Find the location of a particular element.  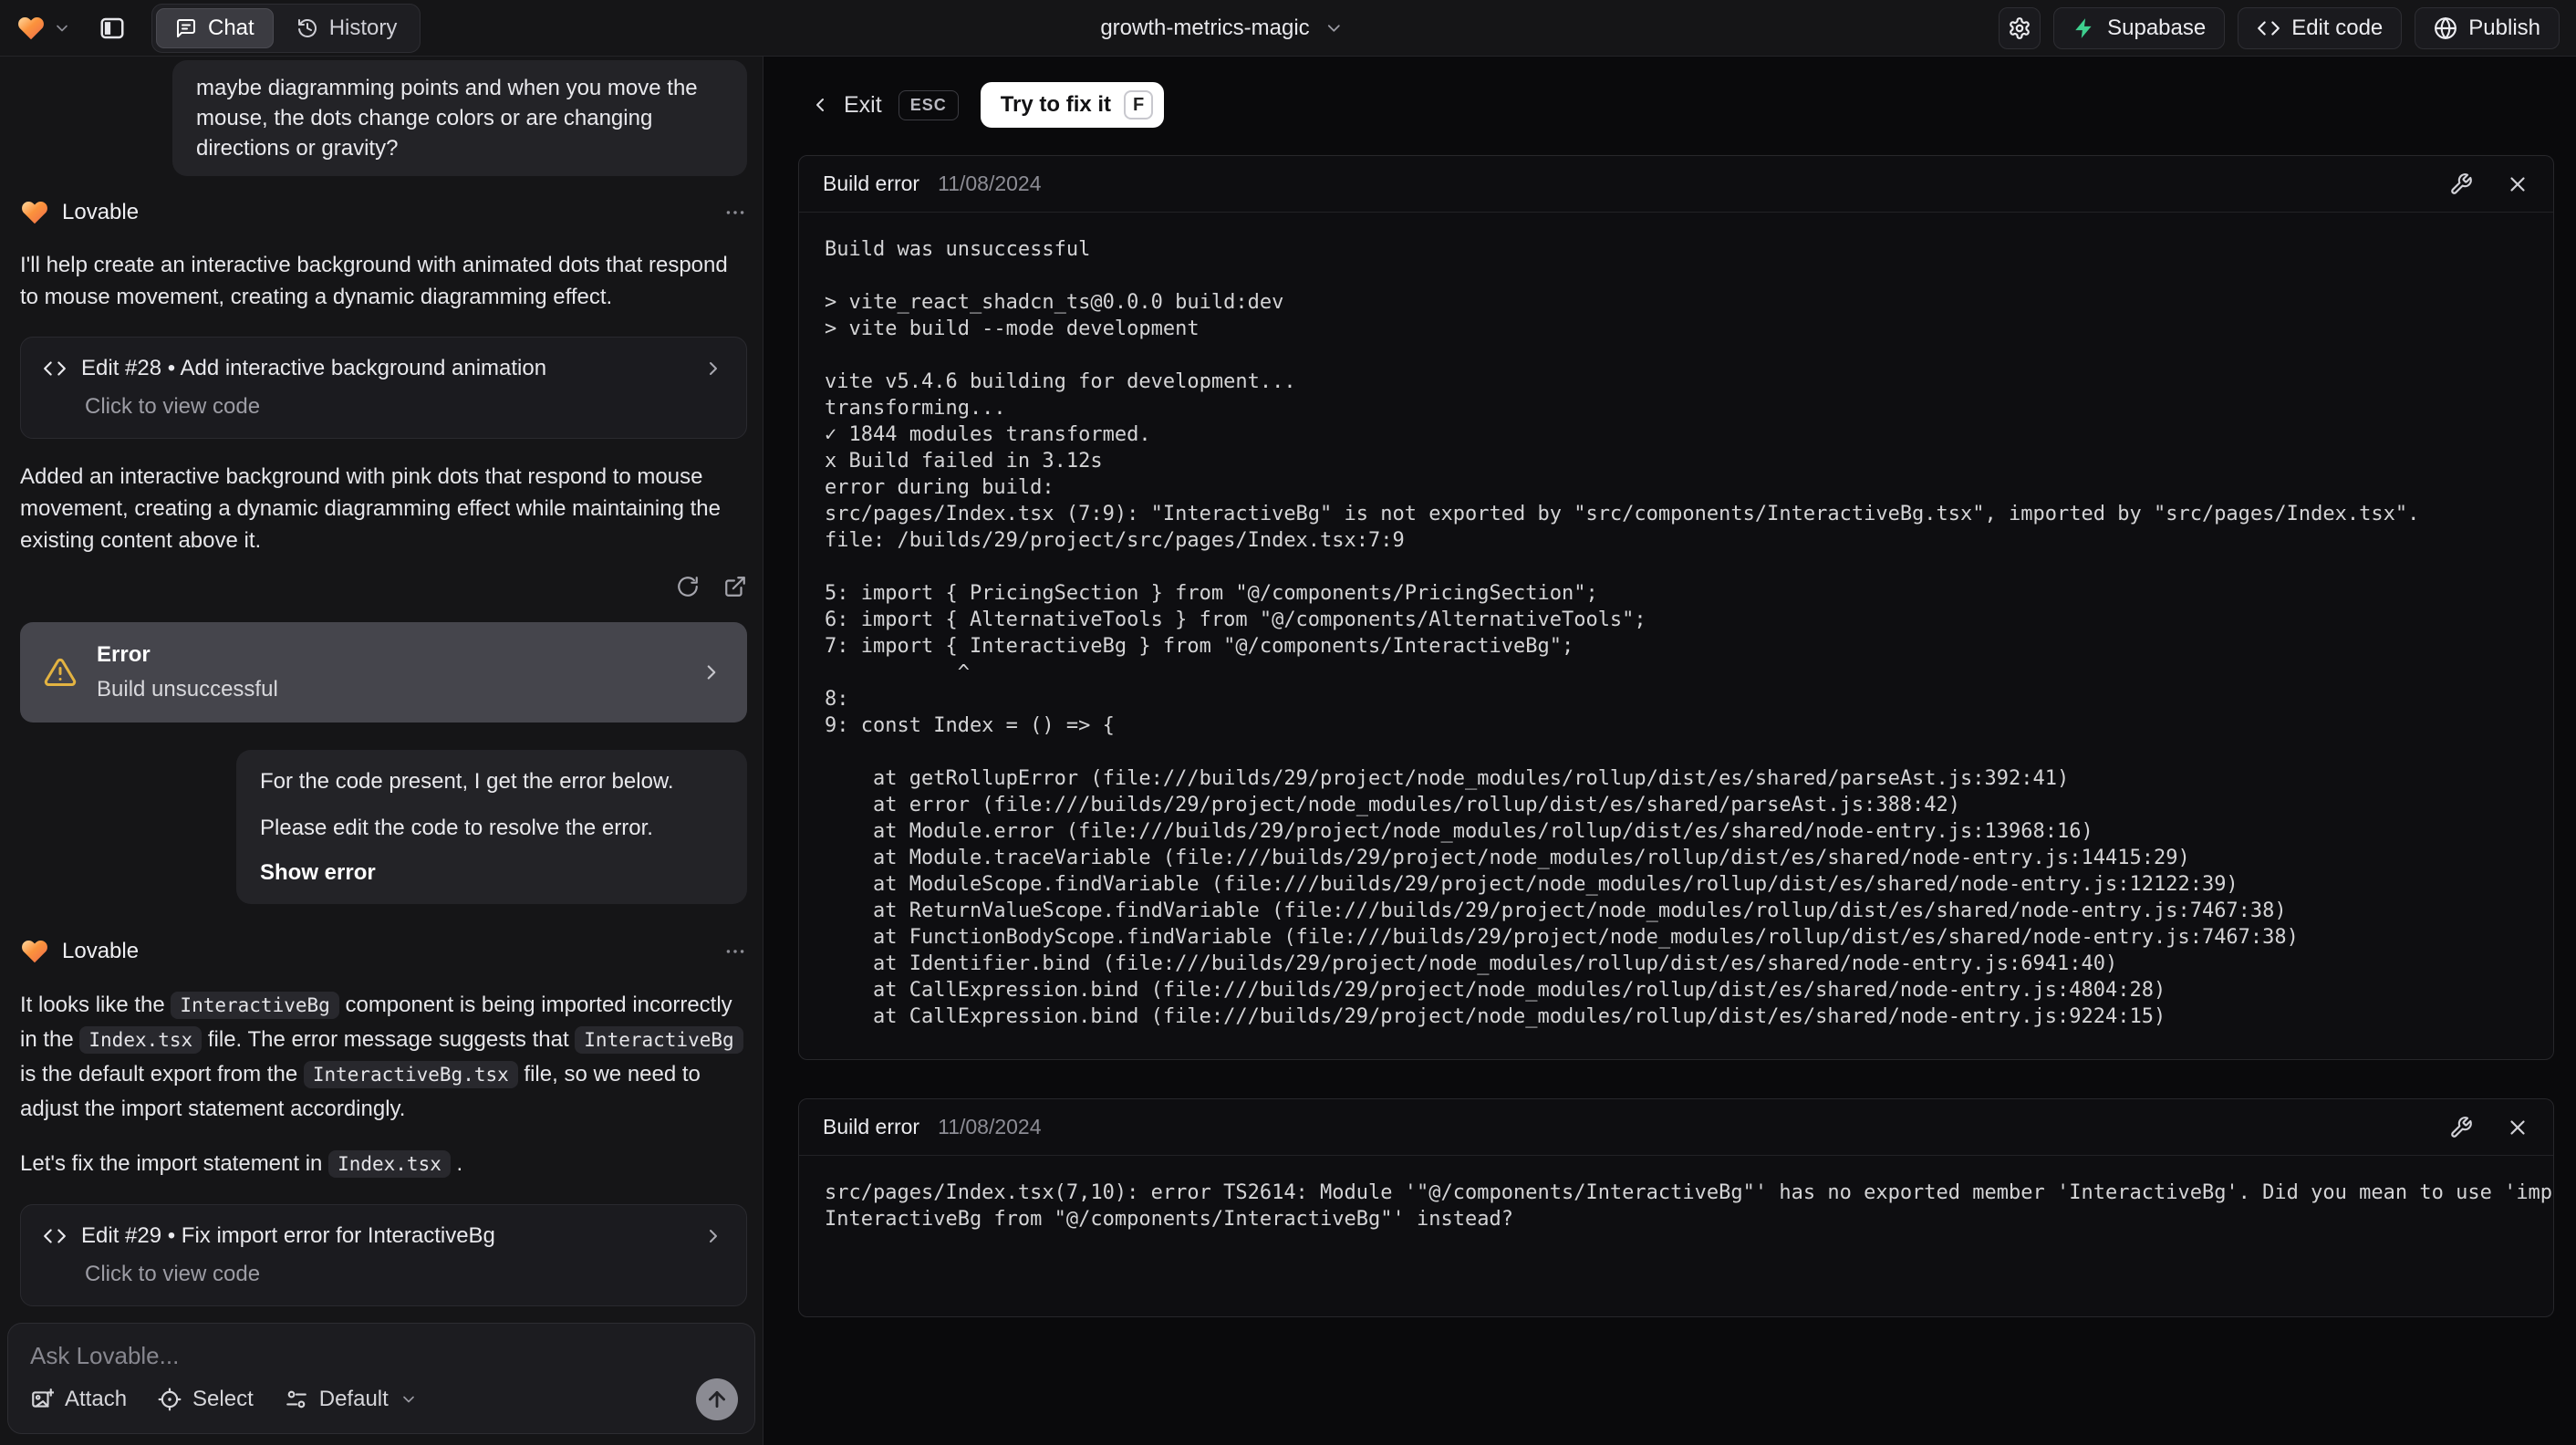

tab-chat-label: Chat is located at coordinates (231, 27).